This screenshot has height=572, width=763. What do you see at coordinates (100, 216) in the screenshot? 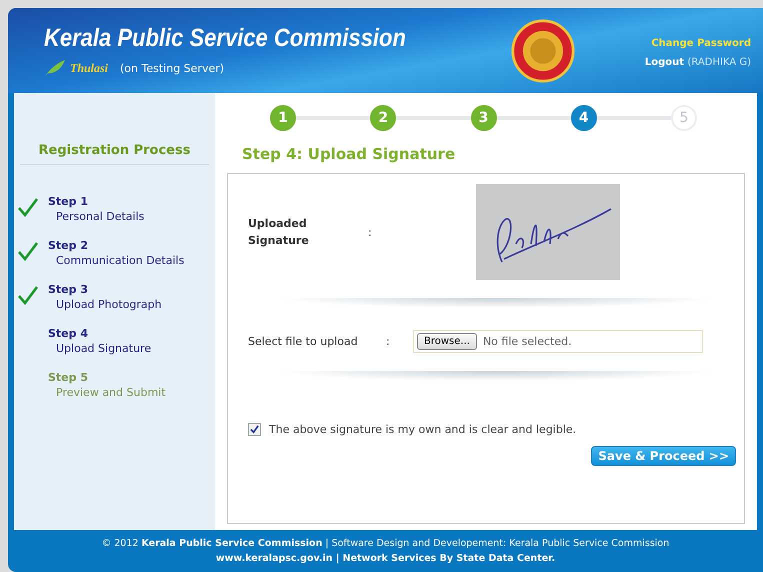
I see `step-name: Personal Details` at bounding box center [100, 216].